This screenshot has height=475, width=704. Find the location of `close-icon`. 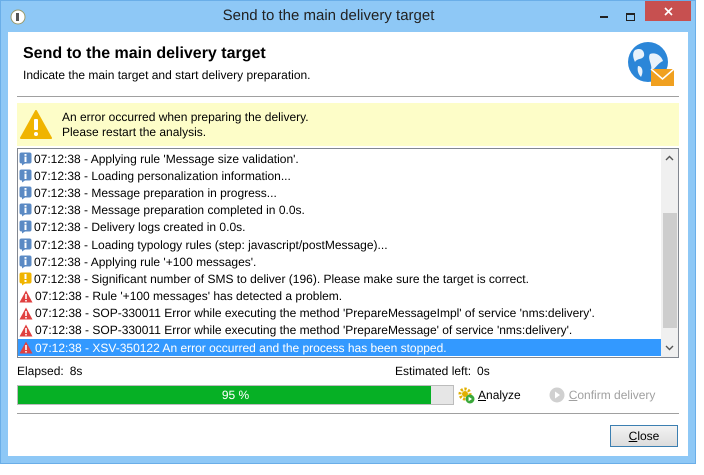

close-icon is located at coordinates (668, 11).